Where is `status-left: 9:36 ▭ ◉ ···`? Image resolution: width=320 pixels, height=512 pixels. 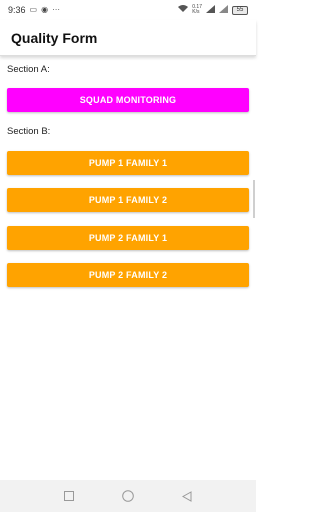
status-left: 9:36 ▭ ◉ ··· is located at coordinates (34, 10).